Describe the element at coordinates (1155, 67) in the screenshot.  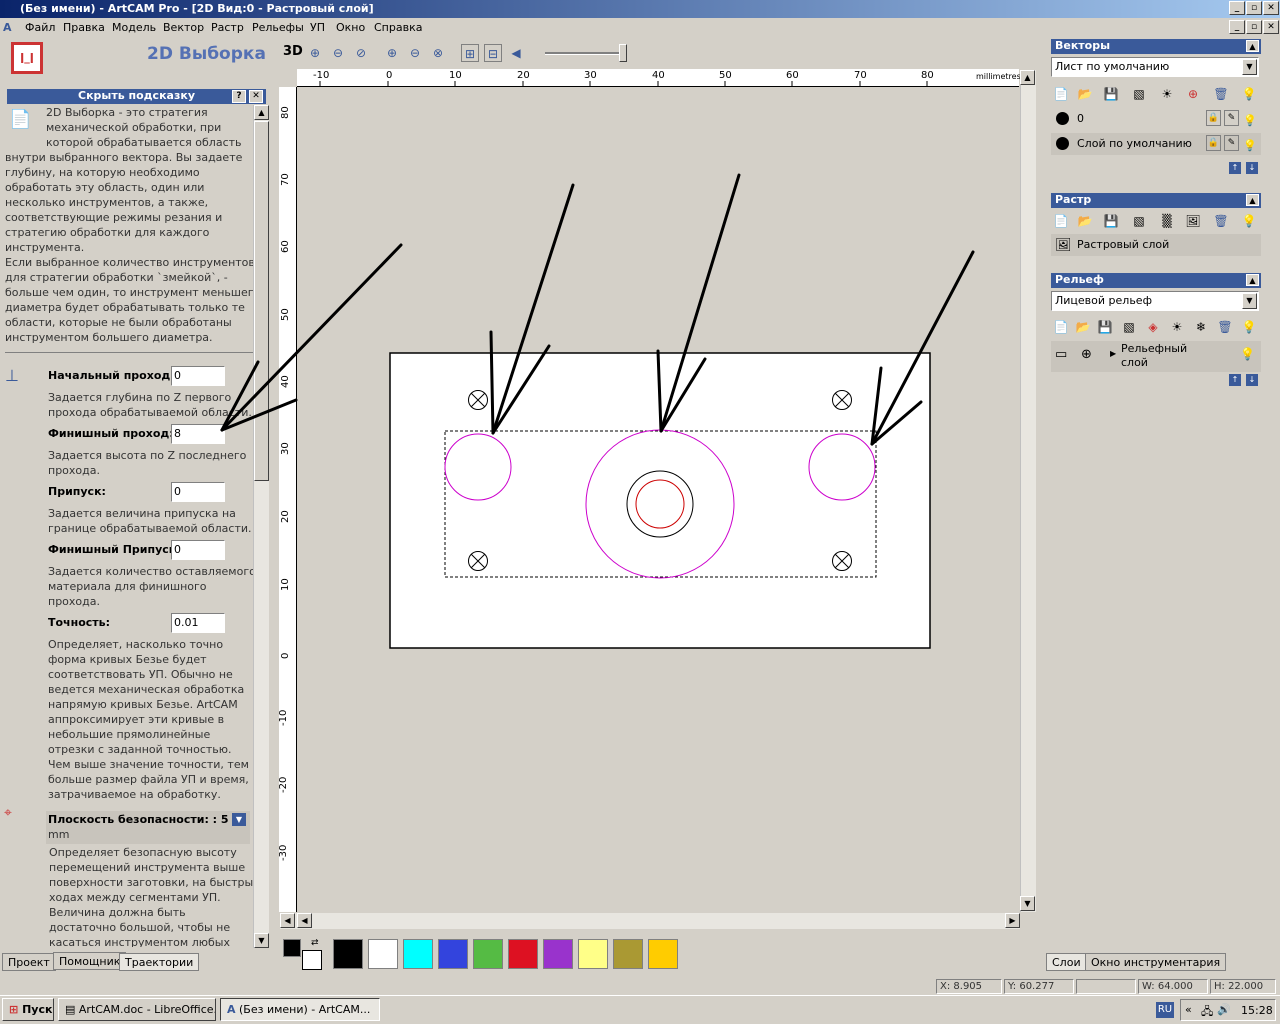
I see `vector-sheet-select: Лист по умолчанию ▼` at that location.